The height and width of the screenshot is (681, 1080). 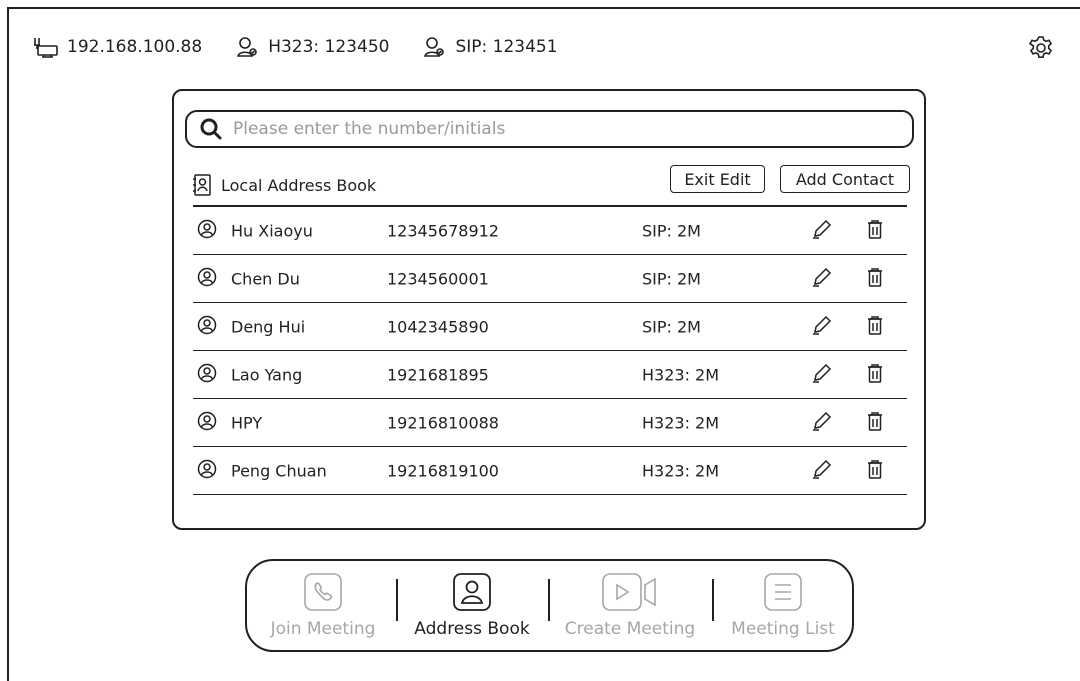 I want to click on sip-status: SIP: 123451, so click(x=490, y=47).